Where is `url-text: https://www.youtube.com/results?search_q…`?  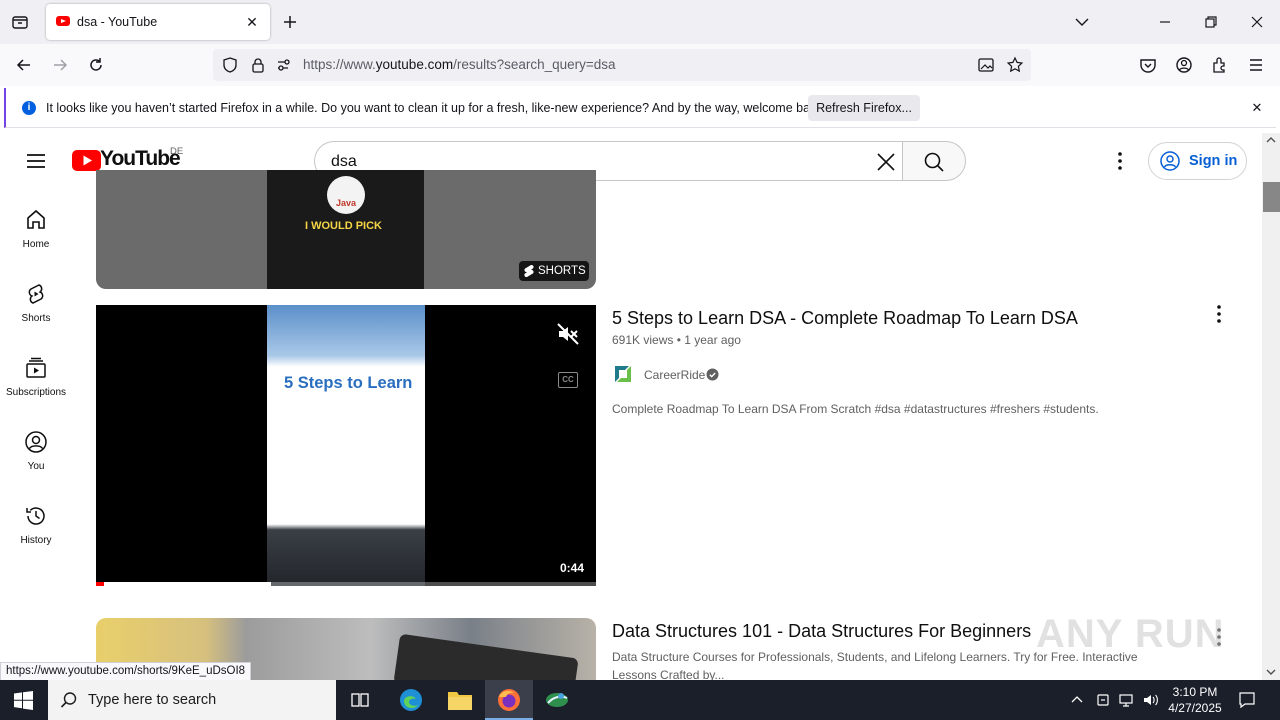 url-text: https://www.youtube.com/results?search_q… is located at coordinates (459, 64).